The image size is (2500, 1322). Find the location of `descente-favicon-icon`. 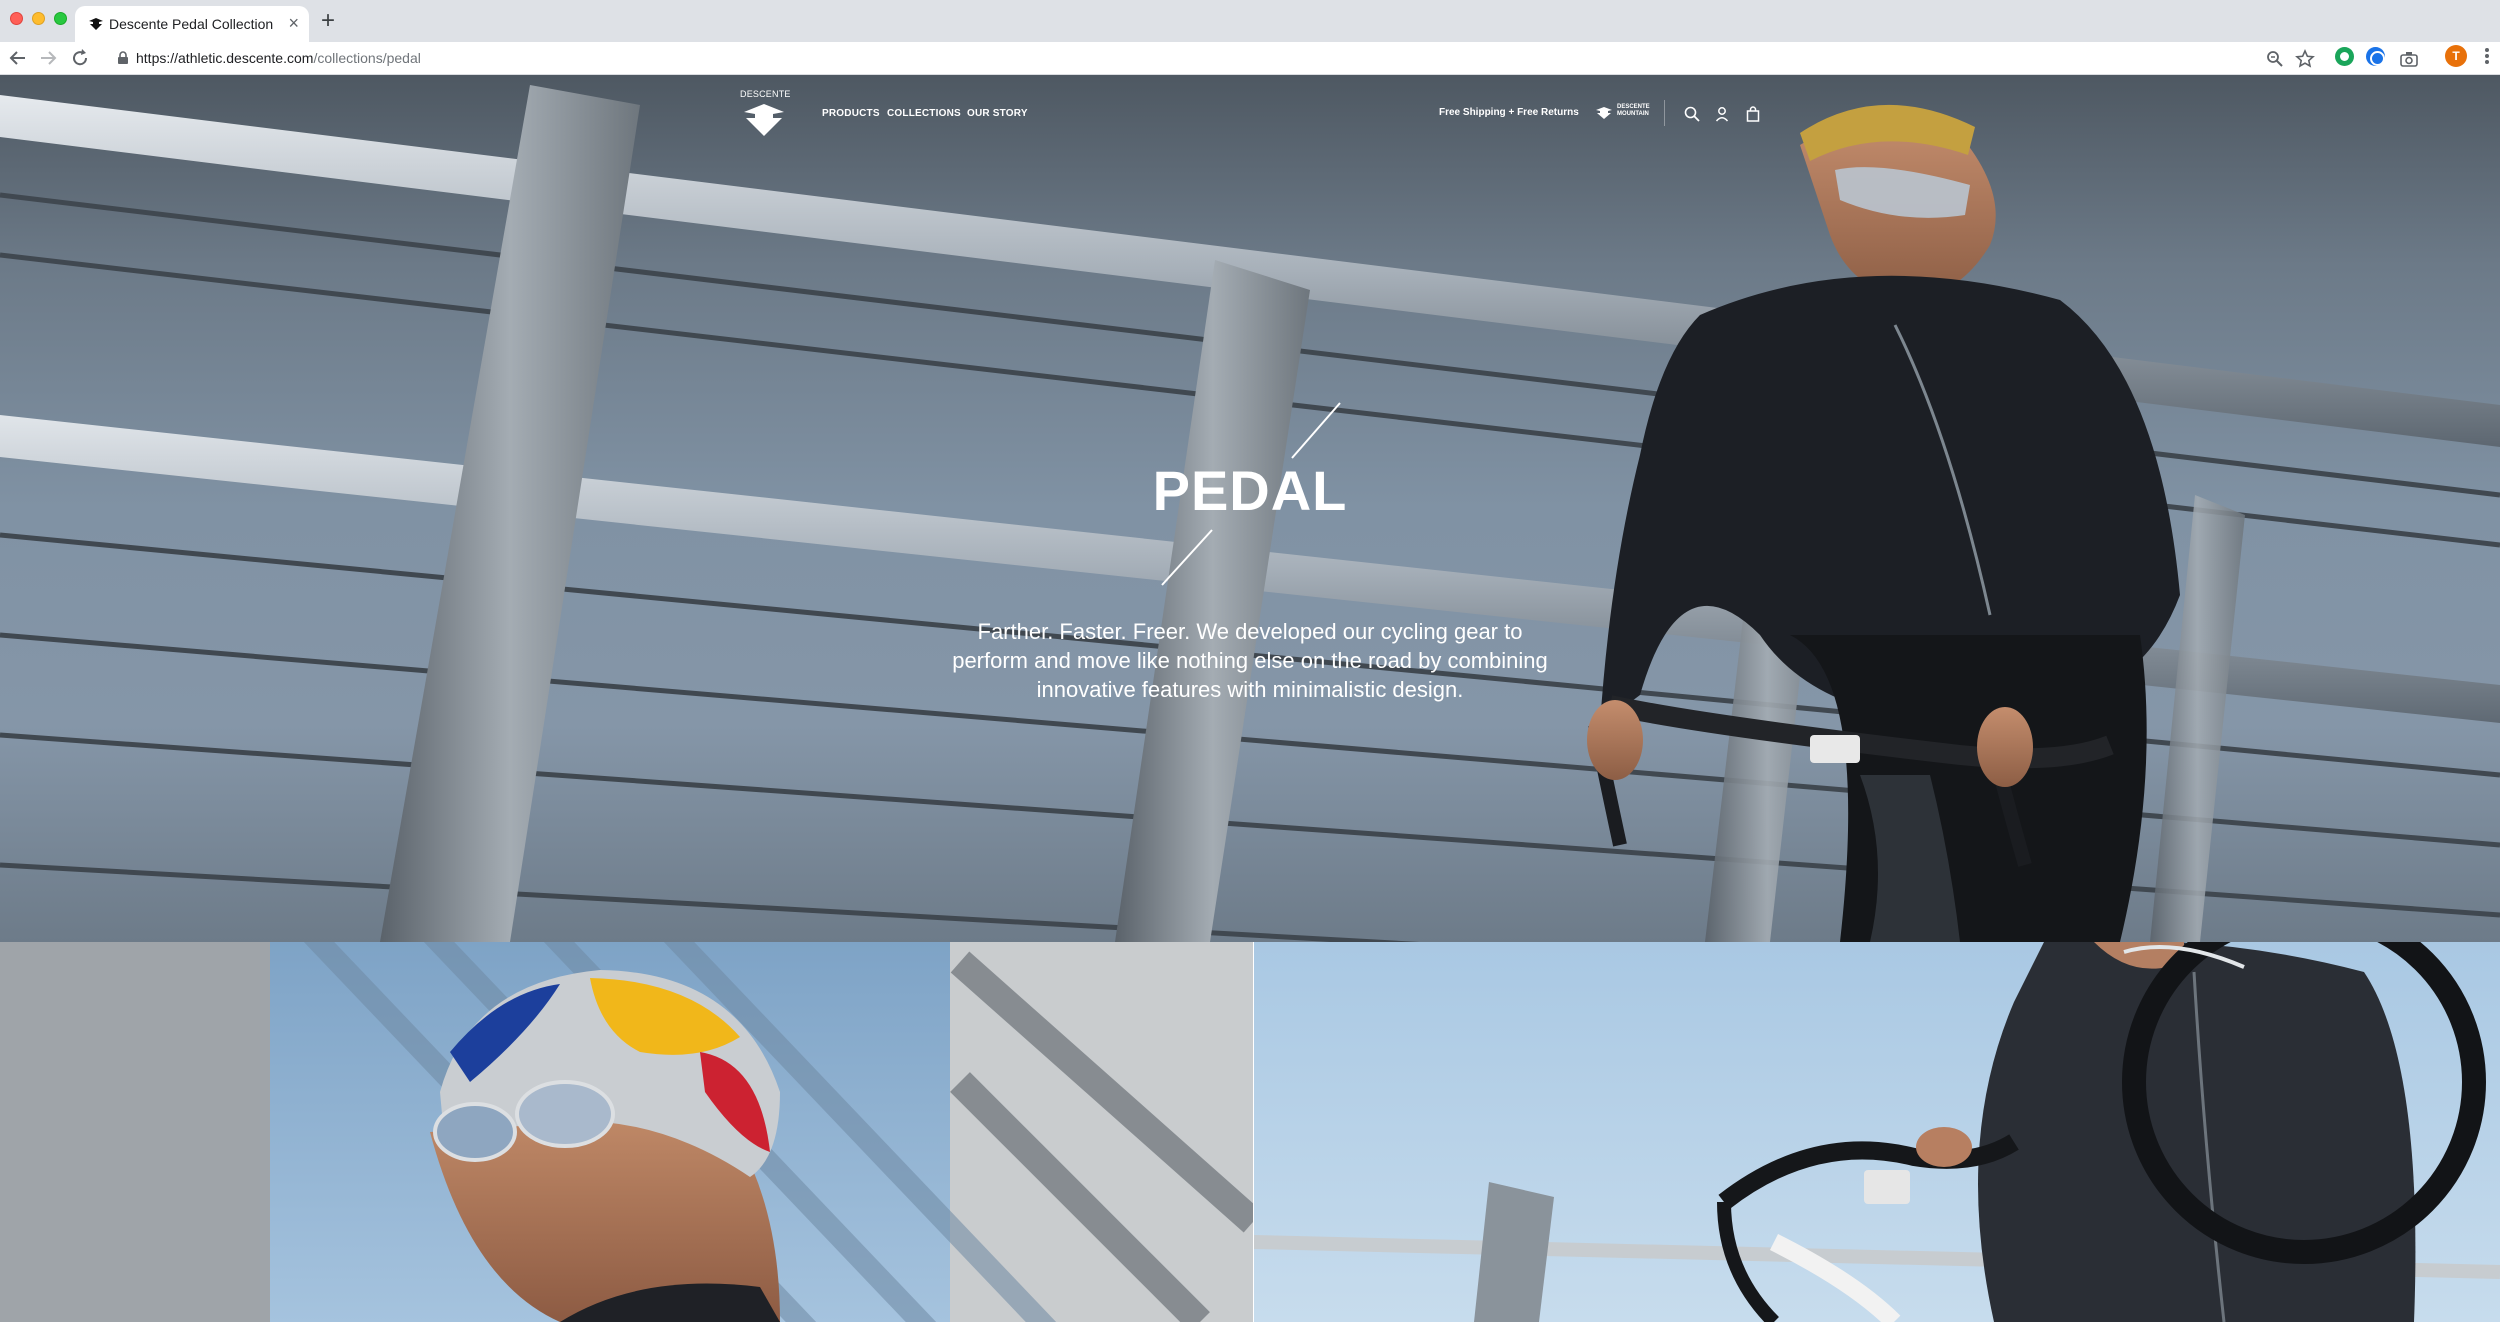

descente-favicon-icon is located at coordinates (96, 24).